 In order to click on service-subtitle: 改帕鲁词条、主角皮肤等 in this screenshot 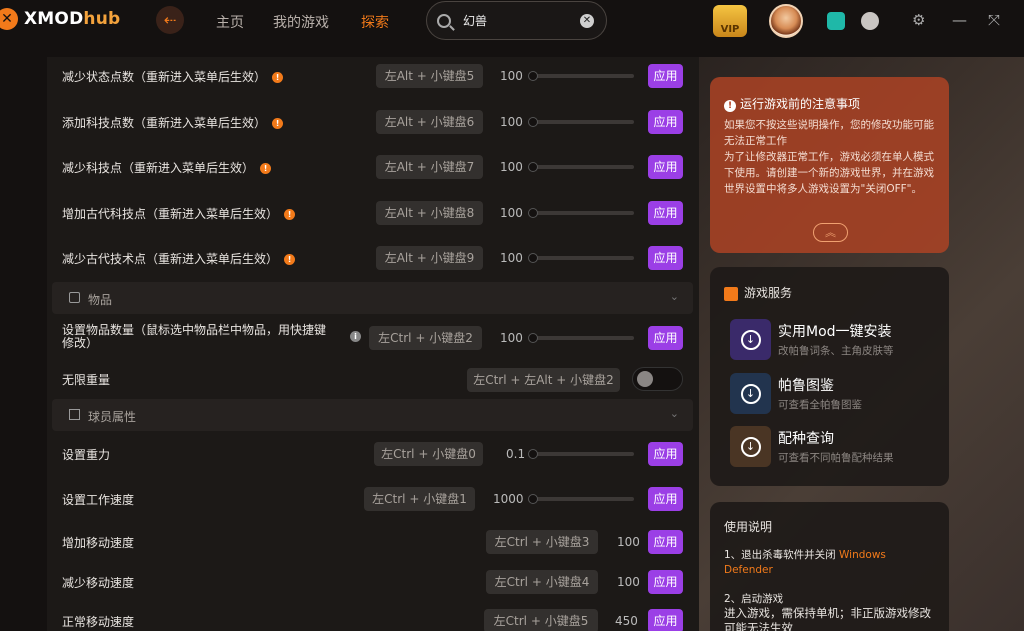, I will do `click(836, 351)`.